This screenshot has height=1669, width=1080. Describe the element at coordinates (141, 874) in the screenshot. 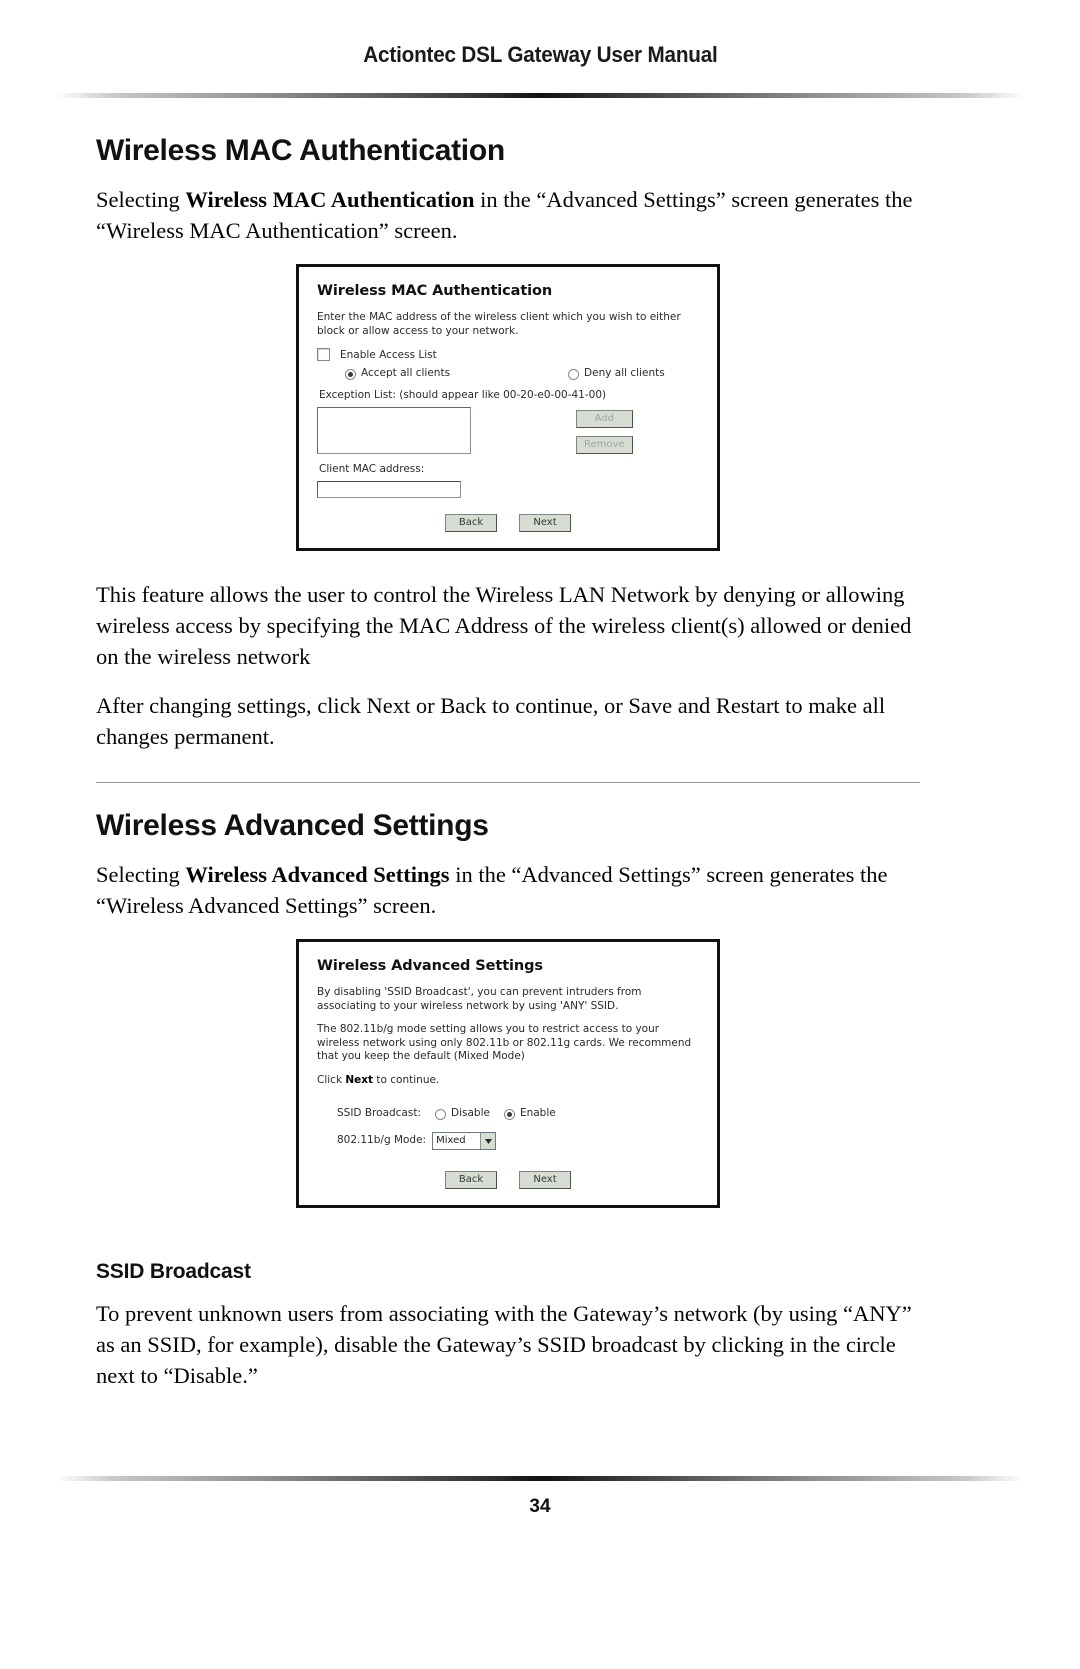

I see `intro-prefix-advanced: Selecting` at that location.